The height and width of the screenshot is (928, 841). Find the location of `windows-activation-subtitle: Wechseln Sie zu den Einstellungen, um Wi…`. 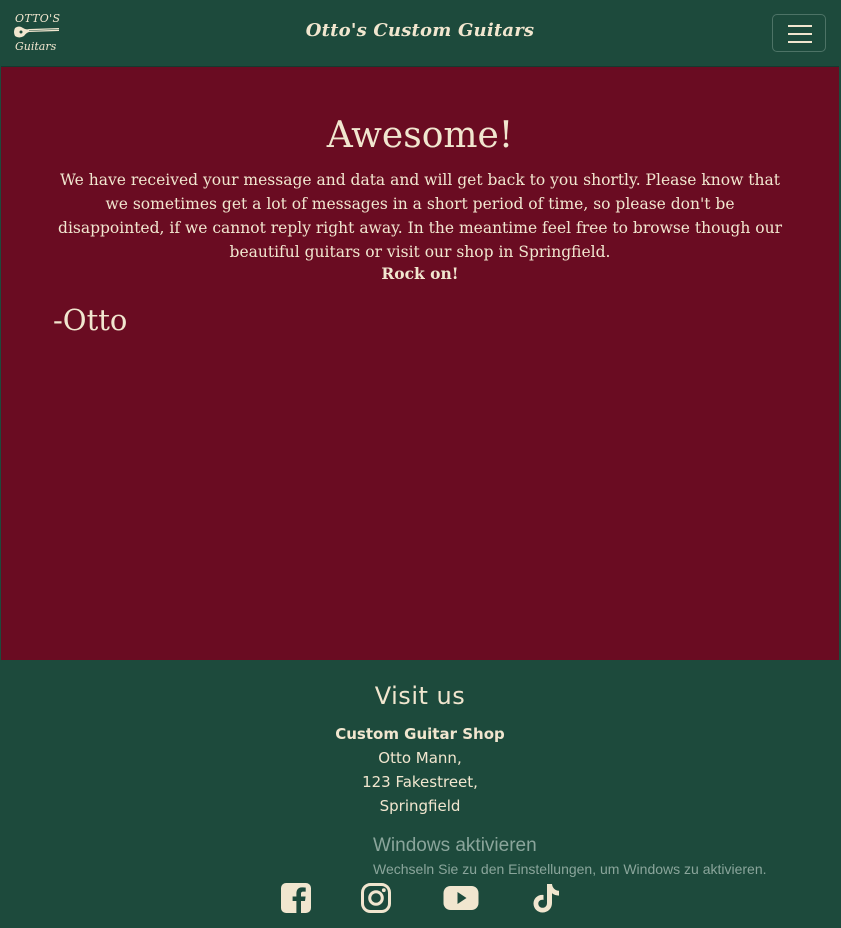

windows-activation-subtitle: Wechseln Sie zu den Einstellungen, um Wi… is located at coordinates (570, 869).